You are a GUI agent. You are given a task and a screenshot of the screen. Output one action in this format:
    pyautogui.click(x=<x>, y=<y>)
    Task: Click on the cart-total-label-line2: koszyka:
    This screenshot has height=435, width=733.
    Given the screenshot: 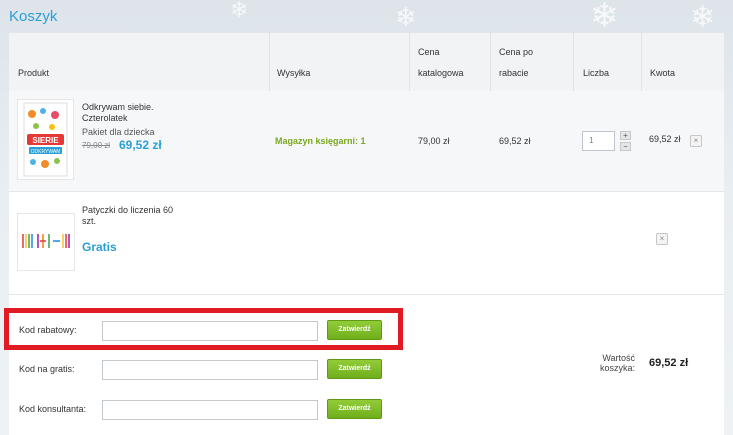 What is the action you would take?
    pyautogui.click(x=617, y=368)
    